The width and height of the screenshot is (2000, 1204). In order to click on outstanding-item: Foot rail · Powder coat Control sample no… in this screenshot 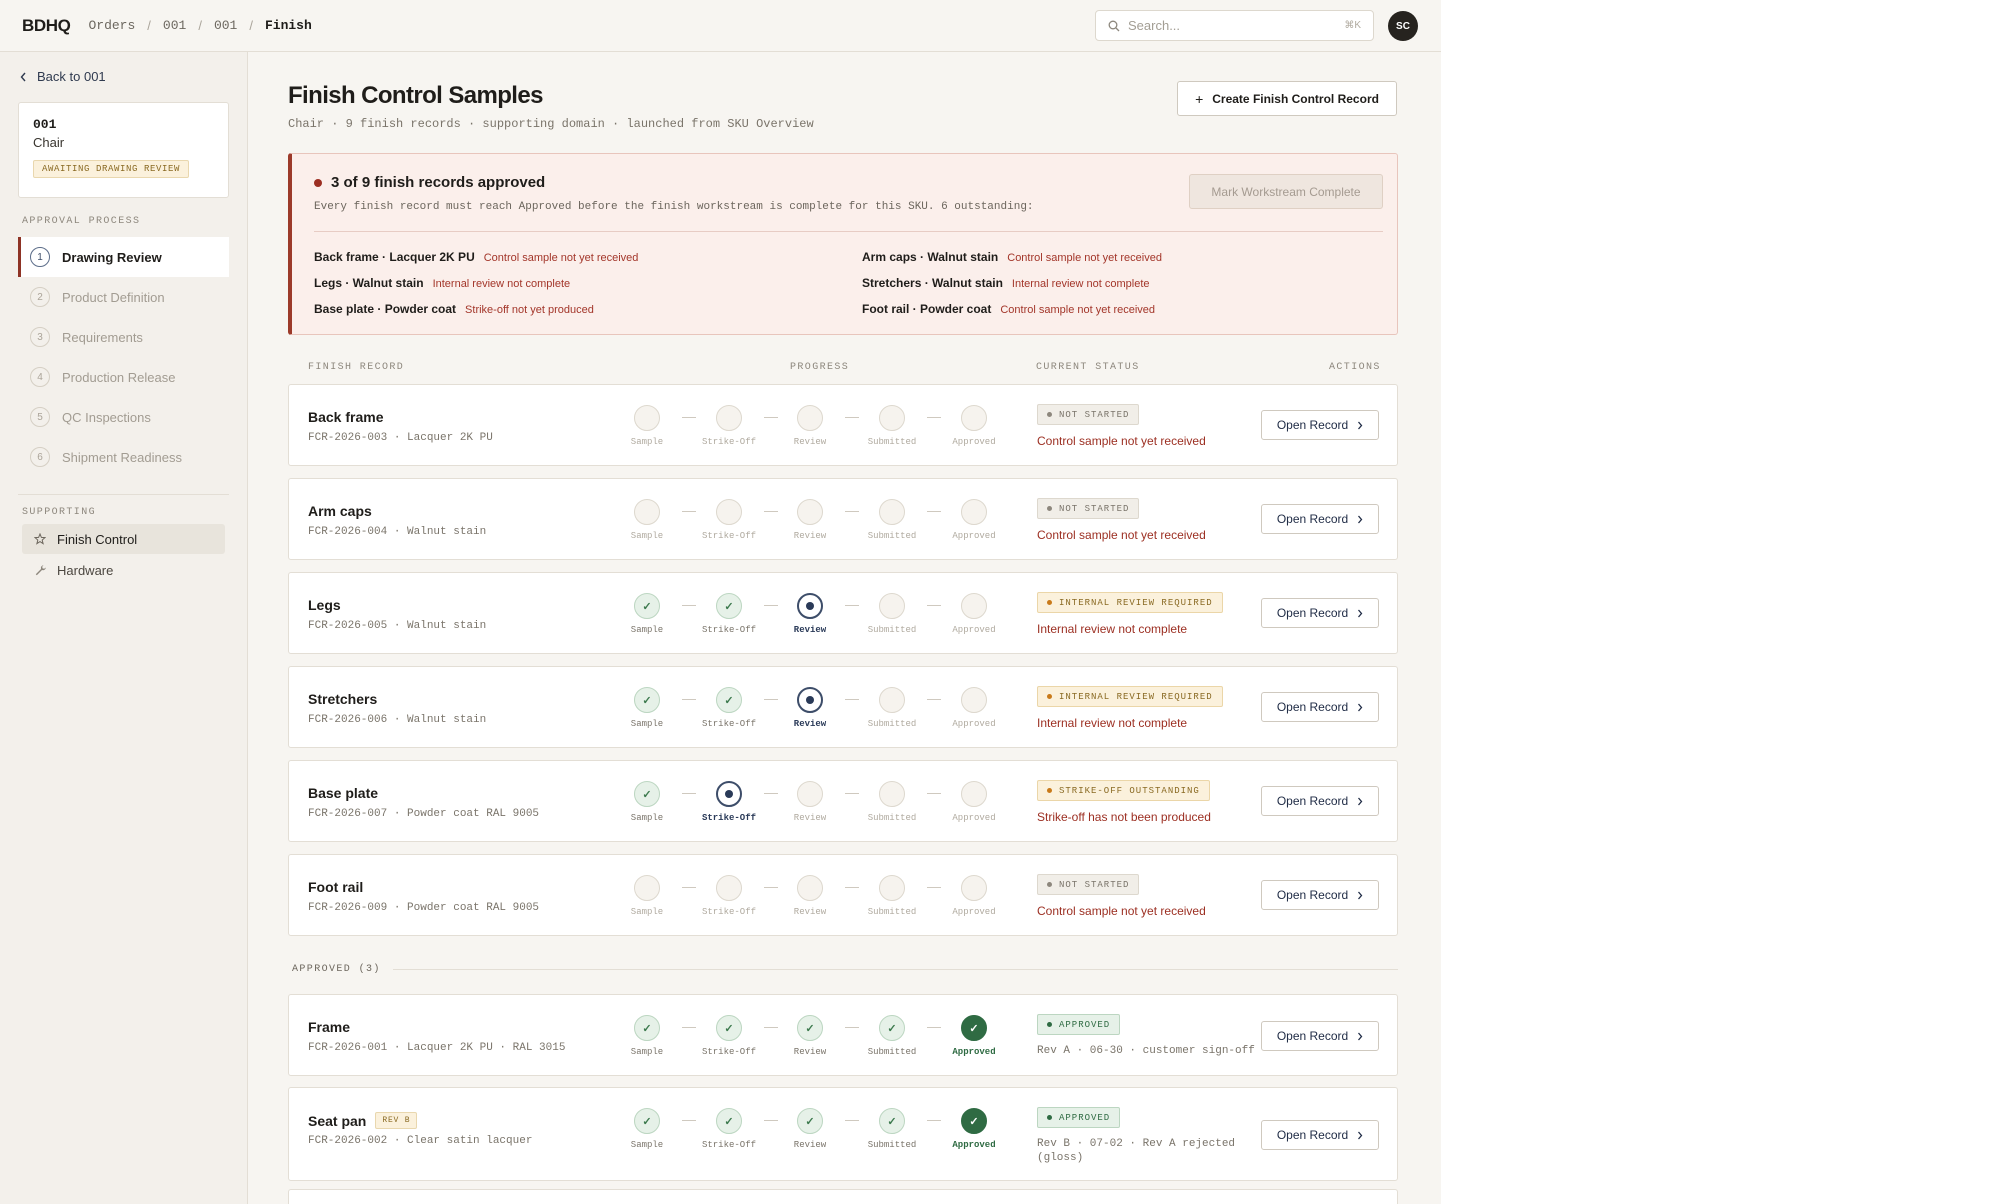, I will do `click(1008, 309)`.